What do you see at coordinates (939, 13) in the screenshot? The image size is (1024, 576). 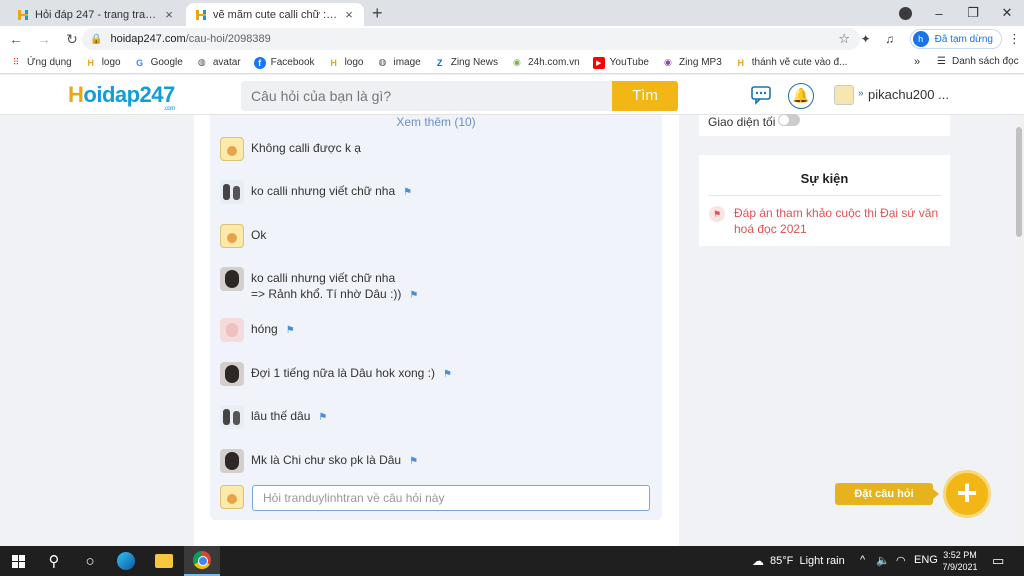 I see `minimize-button: –` at bounding box center [939, 13].